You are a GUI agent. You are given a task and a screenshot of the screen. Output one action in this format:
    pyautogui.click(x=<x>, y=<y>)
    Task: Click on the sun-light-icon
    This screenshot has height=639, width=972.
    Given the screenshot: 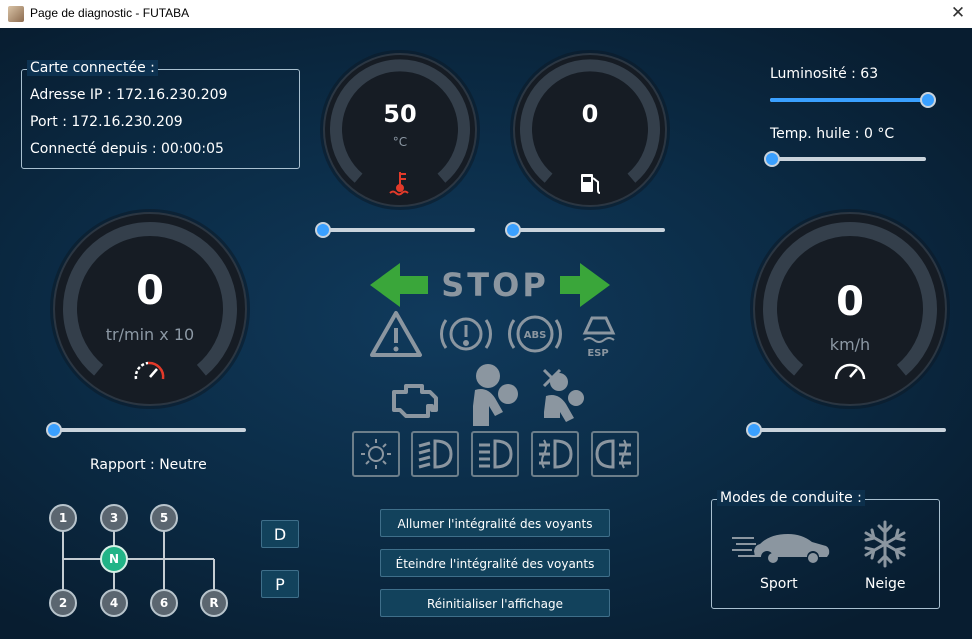 What is the action you would take?
    pyautogui.click(x=376, y=454)
    